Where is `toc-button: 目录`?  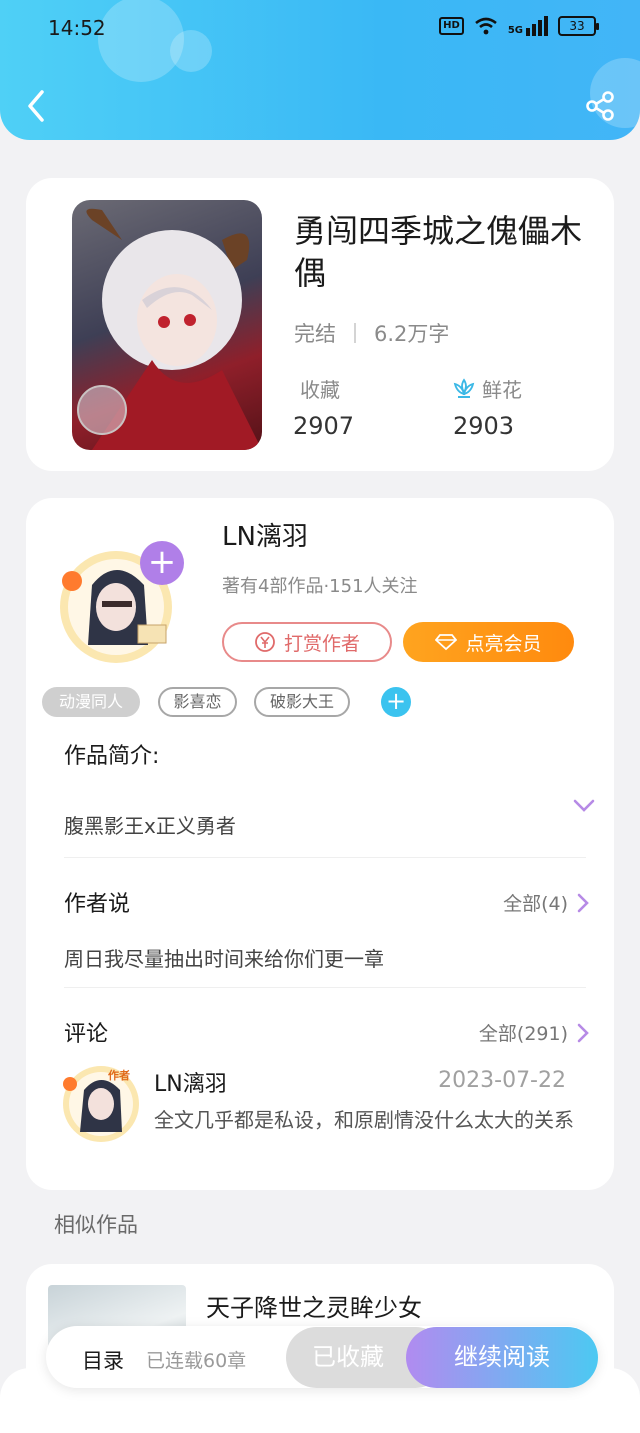 toc-button: 目录 is located at coordinates (103, 1360).